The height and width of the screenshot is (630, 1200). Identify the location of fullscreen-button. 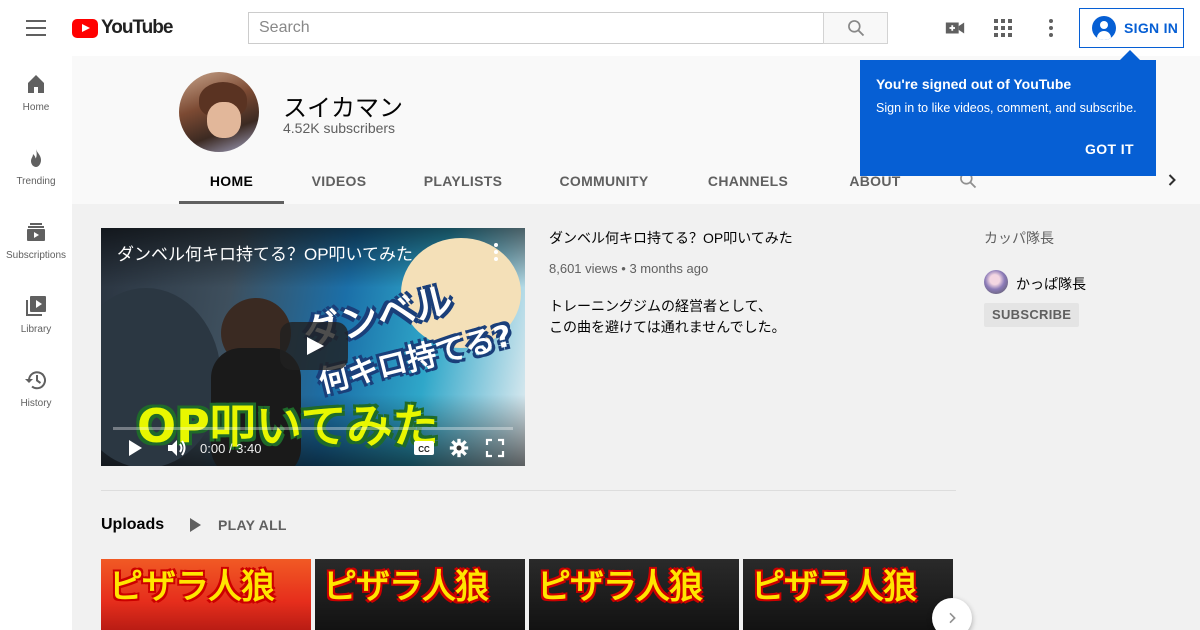
(495, 448).